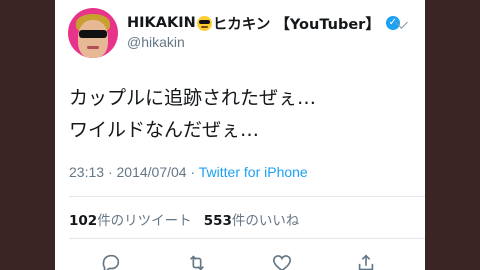  Describe the element at coordinates (156, 42) in the screenshot. I see `user-handle: @hikakin` at that location.